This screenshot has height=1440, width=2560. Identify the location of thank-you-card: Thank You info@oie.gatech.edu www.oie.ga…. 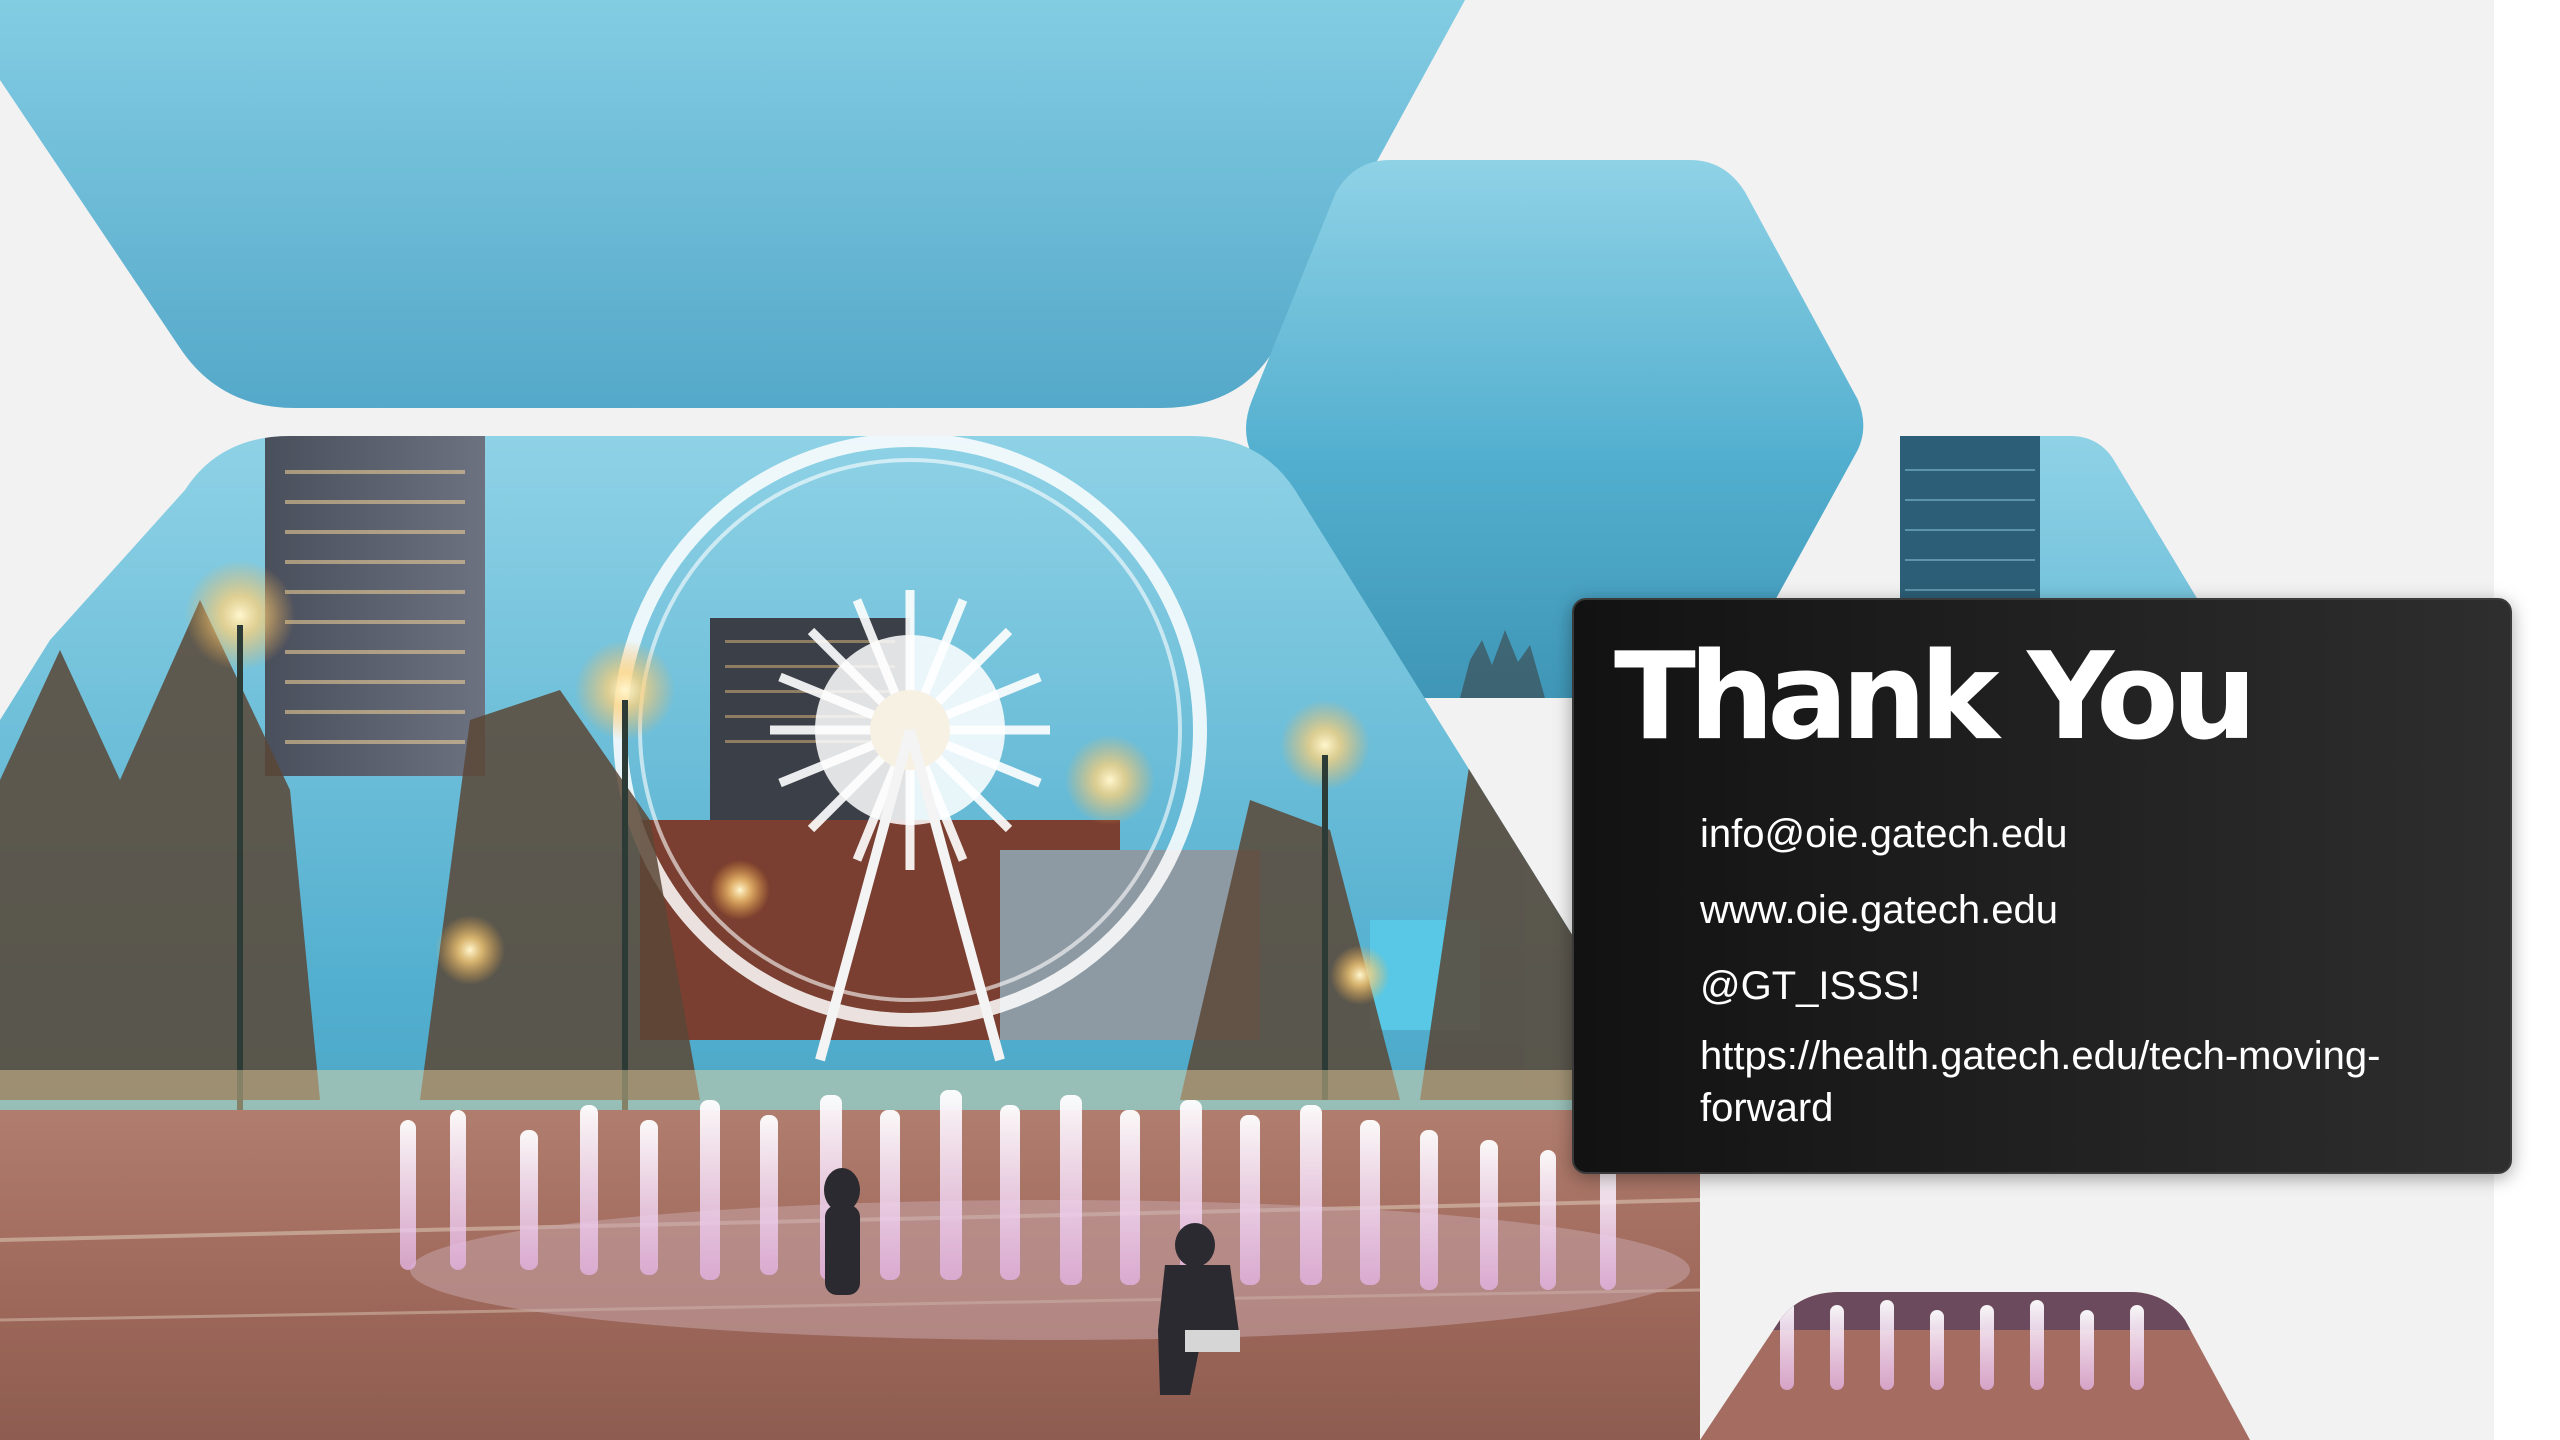
(2042, 886).